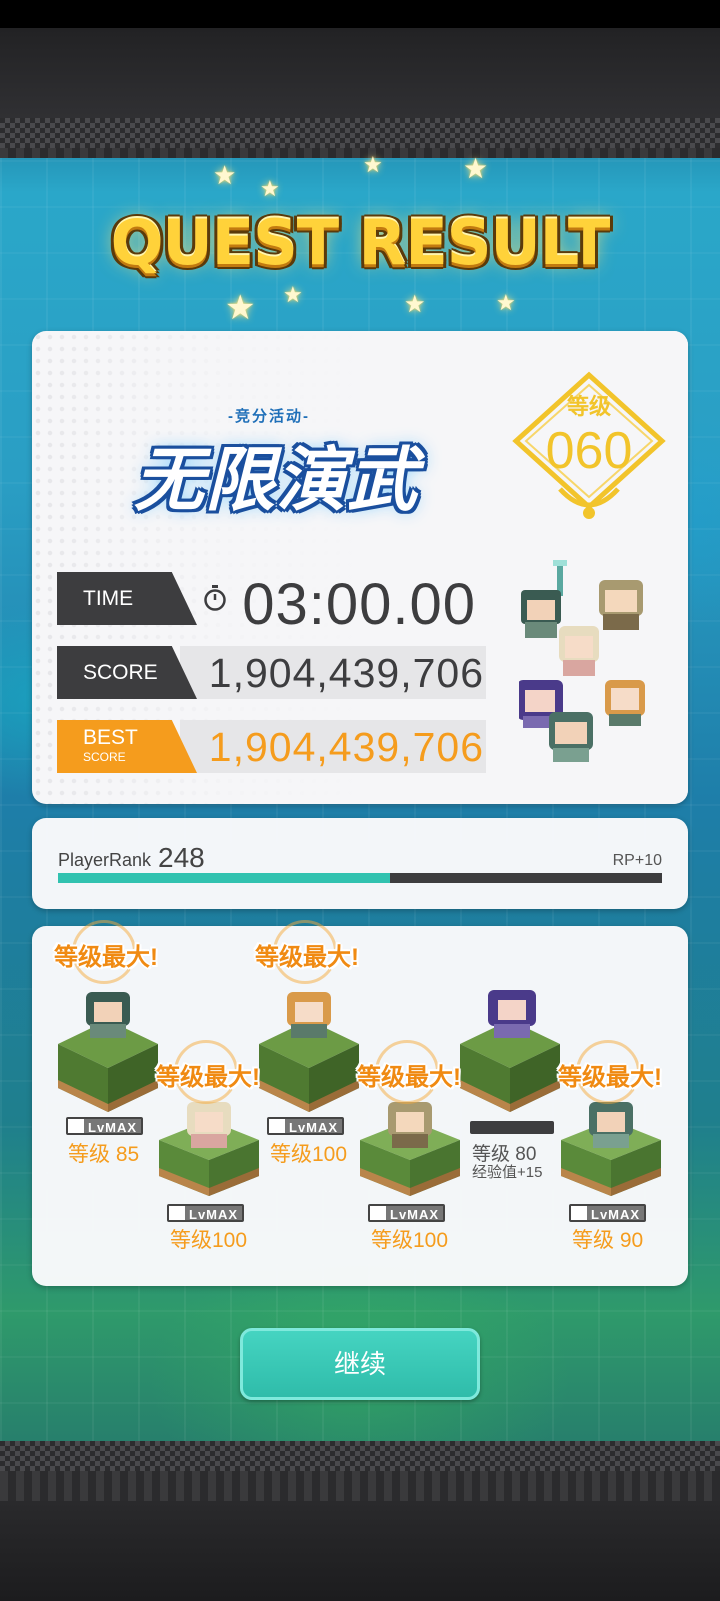  What do you see at coordinates (181, 857) in the screenshot?
I see `player-rank-value: 248` at bounding box center [181, 857].